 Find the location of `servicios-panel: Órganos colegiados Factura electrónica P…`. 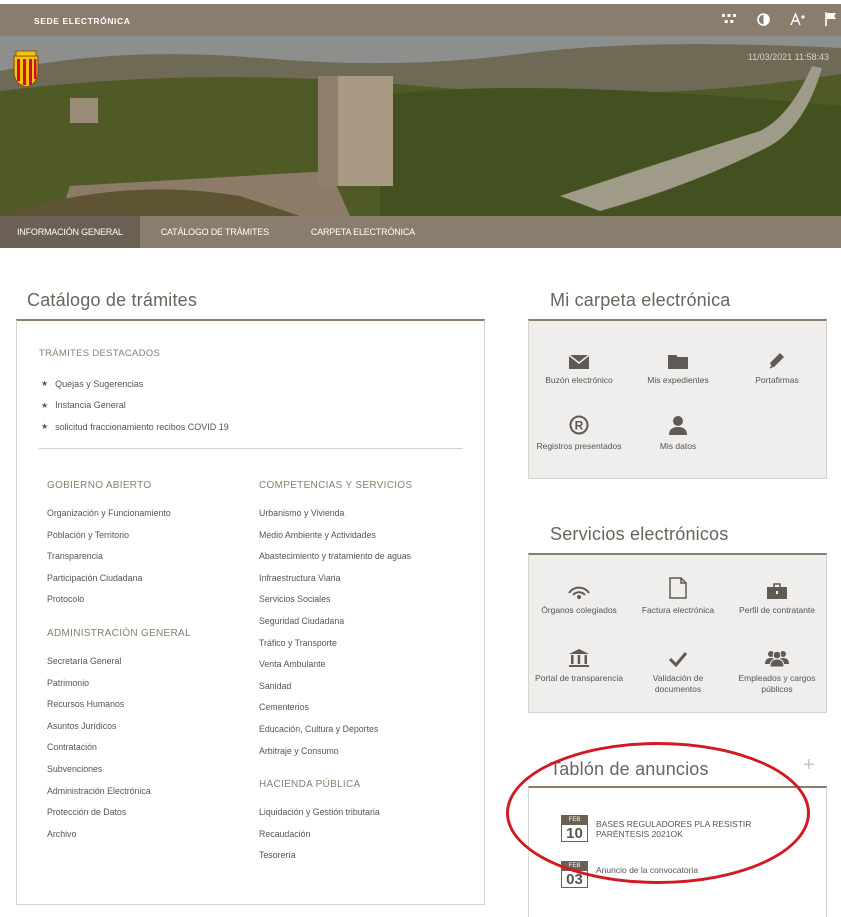

servicios-panel: Órganos colegiados Factura electrónica P… is located at coordinates (677, 633).